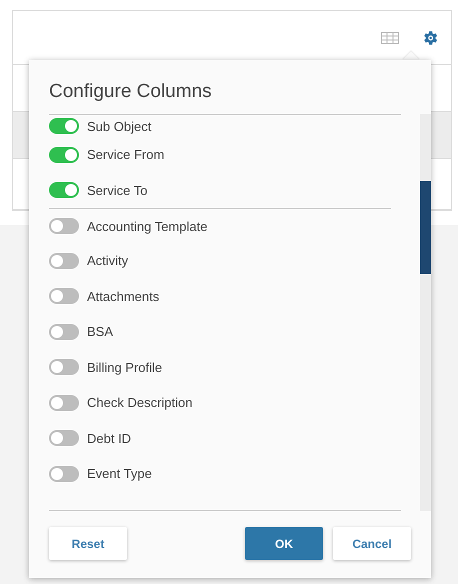 The image size is (458, 584). What do you see at coordinates (124, 367) in the screenshot?
I see `column-label: Billing Profile` at bounding box center [124, 367].